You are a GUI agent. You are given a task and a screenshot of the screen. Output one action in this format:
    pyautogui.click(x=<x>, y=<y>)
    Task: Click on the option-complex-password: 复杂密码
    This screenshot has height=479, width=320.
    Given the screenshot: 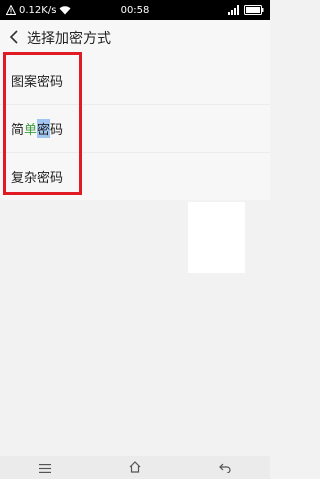 What is the action you would take?
    pyautogui.click(x=135, y=176)
    